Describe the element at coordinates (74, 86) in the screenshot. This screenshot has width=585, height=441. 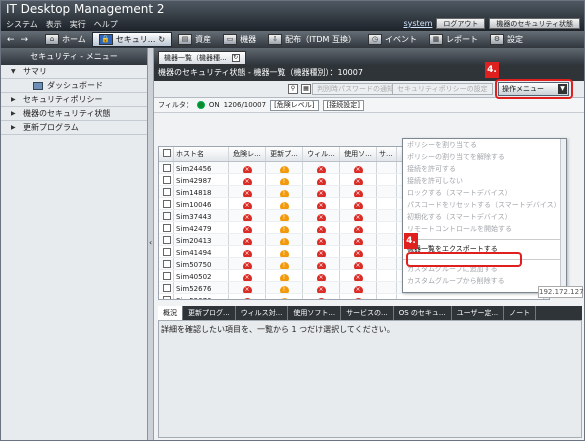
I see `sidebar-item-dashboard: ダッシュボード` at that location.